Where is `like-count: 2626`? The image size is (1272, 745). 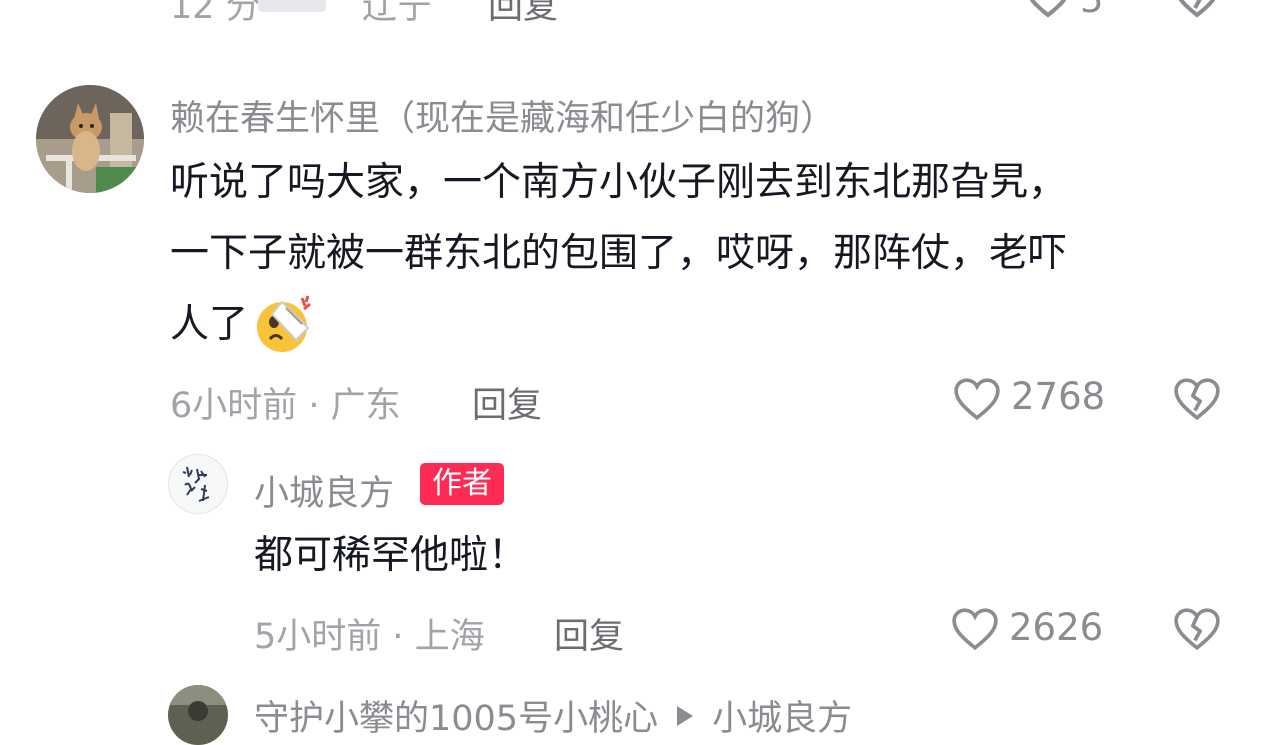 like-count: 2626 is located at coordinates (1056, 627).